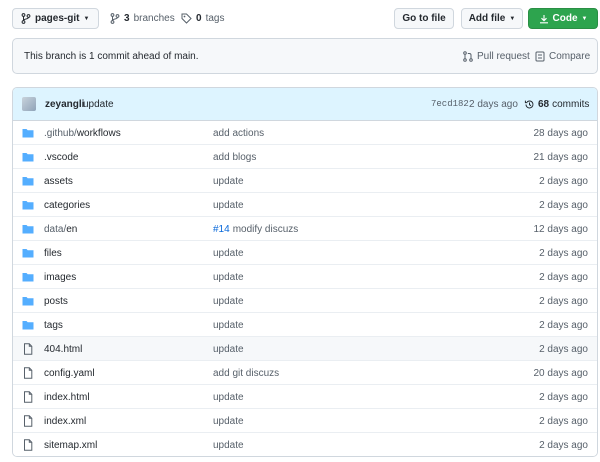 The width and height of the screenshot is (600, 462). What do you see at coordinates (305, 444) in the screenshot?
I see `file-row: sitemap.xml update 2 days ago` at bounding box center [305, 444].